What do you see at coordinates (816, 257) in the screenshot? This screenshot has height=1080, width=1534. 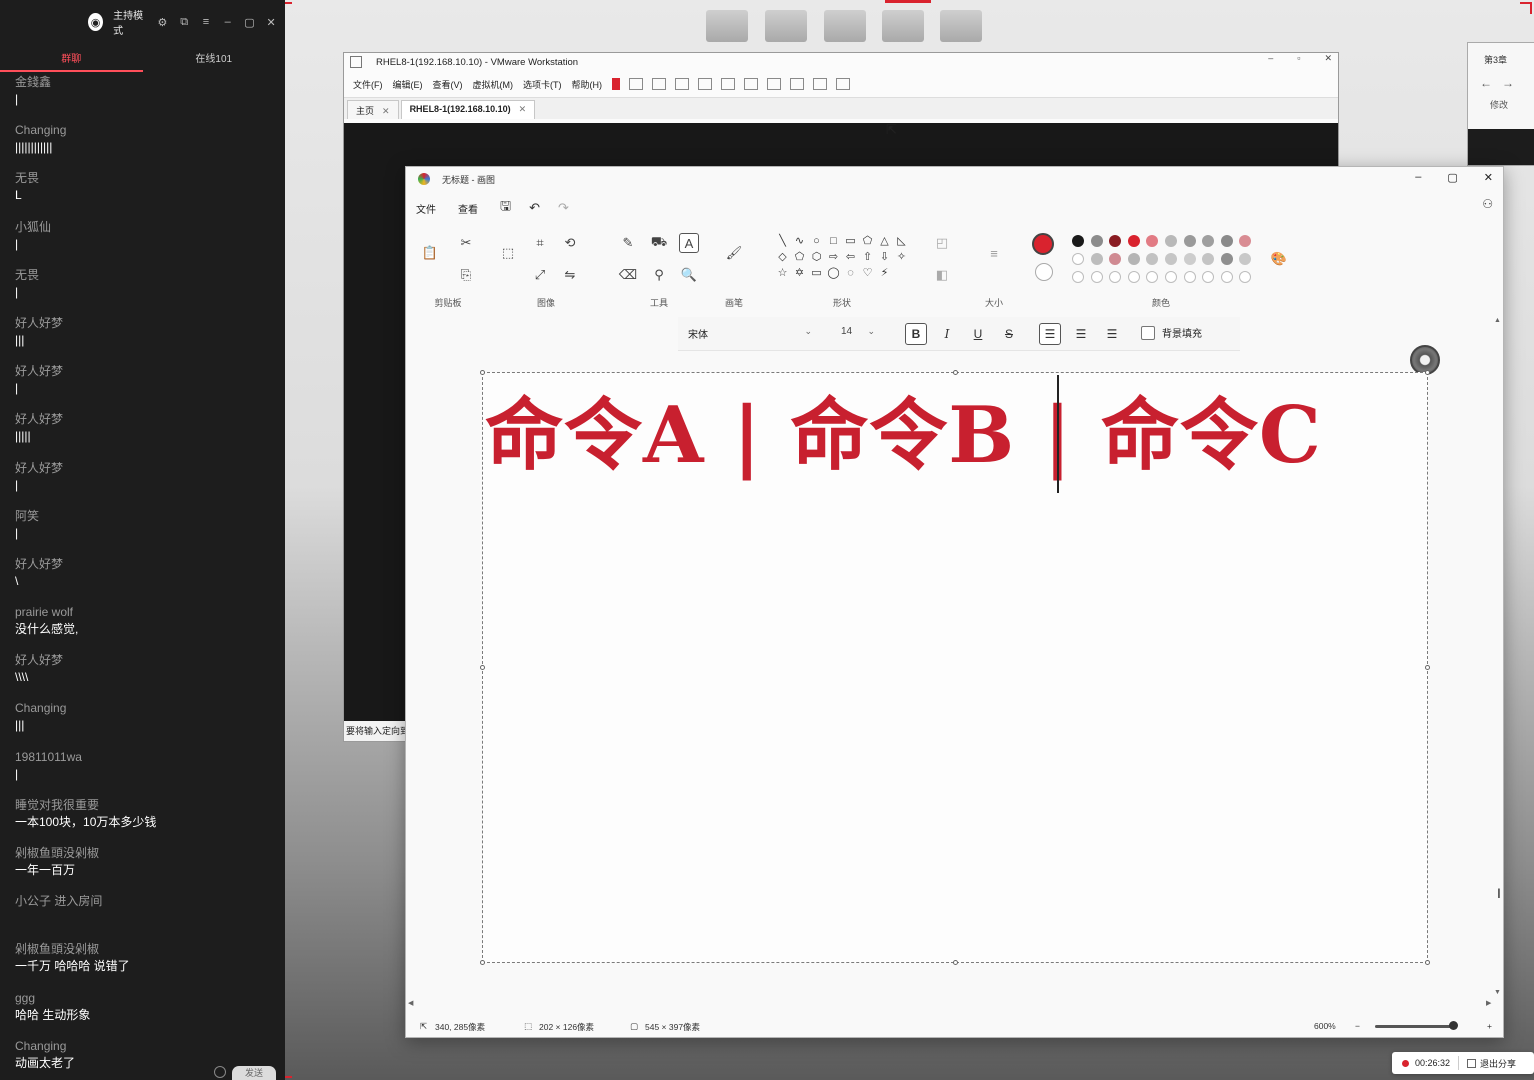 I see `hexagon-shape-icon: ⬡` at bounding box center [816, 257].